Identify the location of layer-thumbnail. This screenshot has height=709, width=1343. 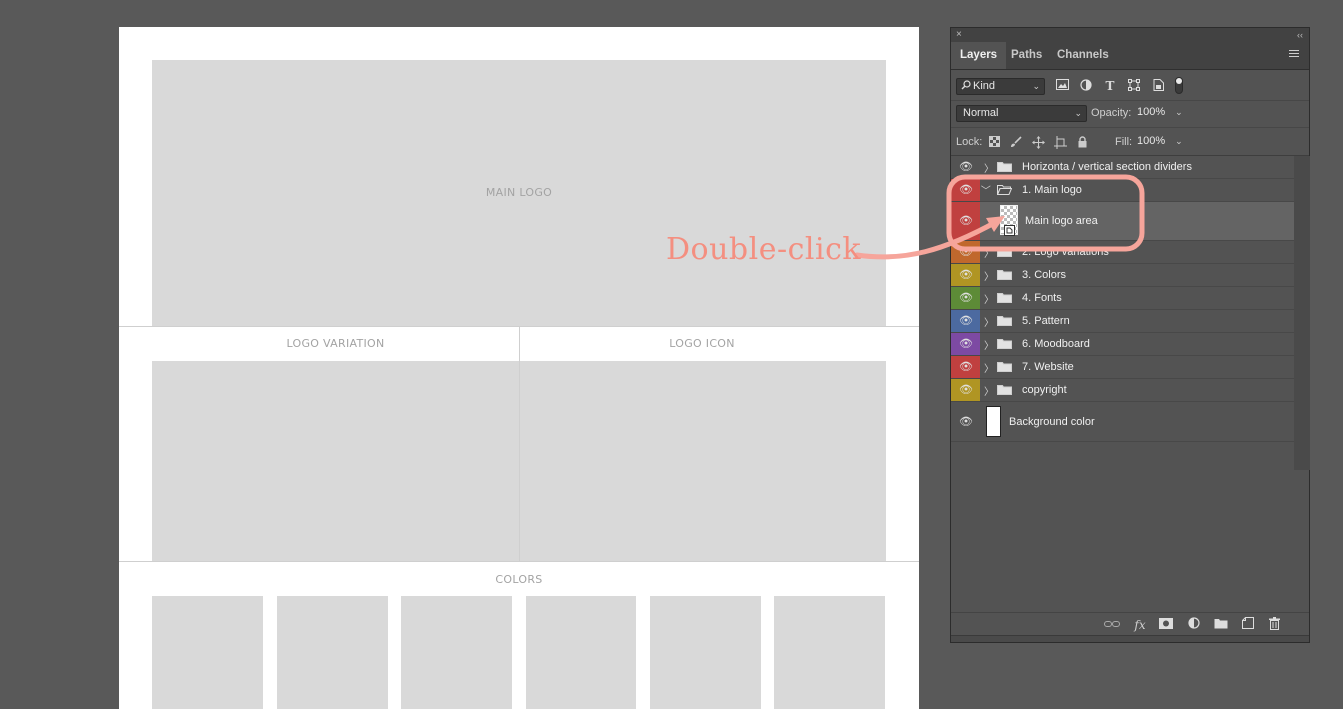
(993, 421).